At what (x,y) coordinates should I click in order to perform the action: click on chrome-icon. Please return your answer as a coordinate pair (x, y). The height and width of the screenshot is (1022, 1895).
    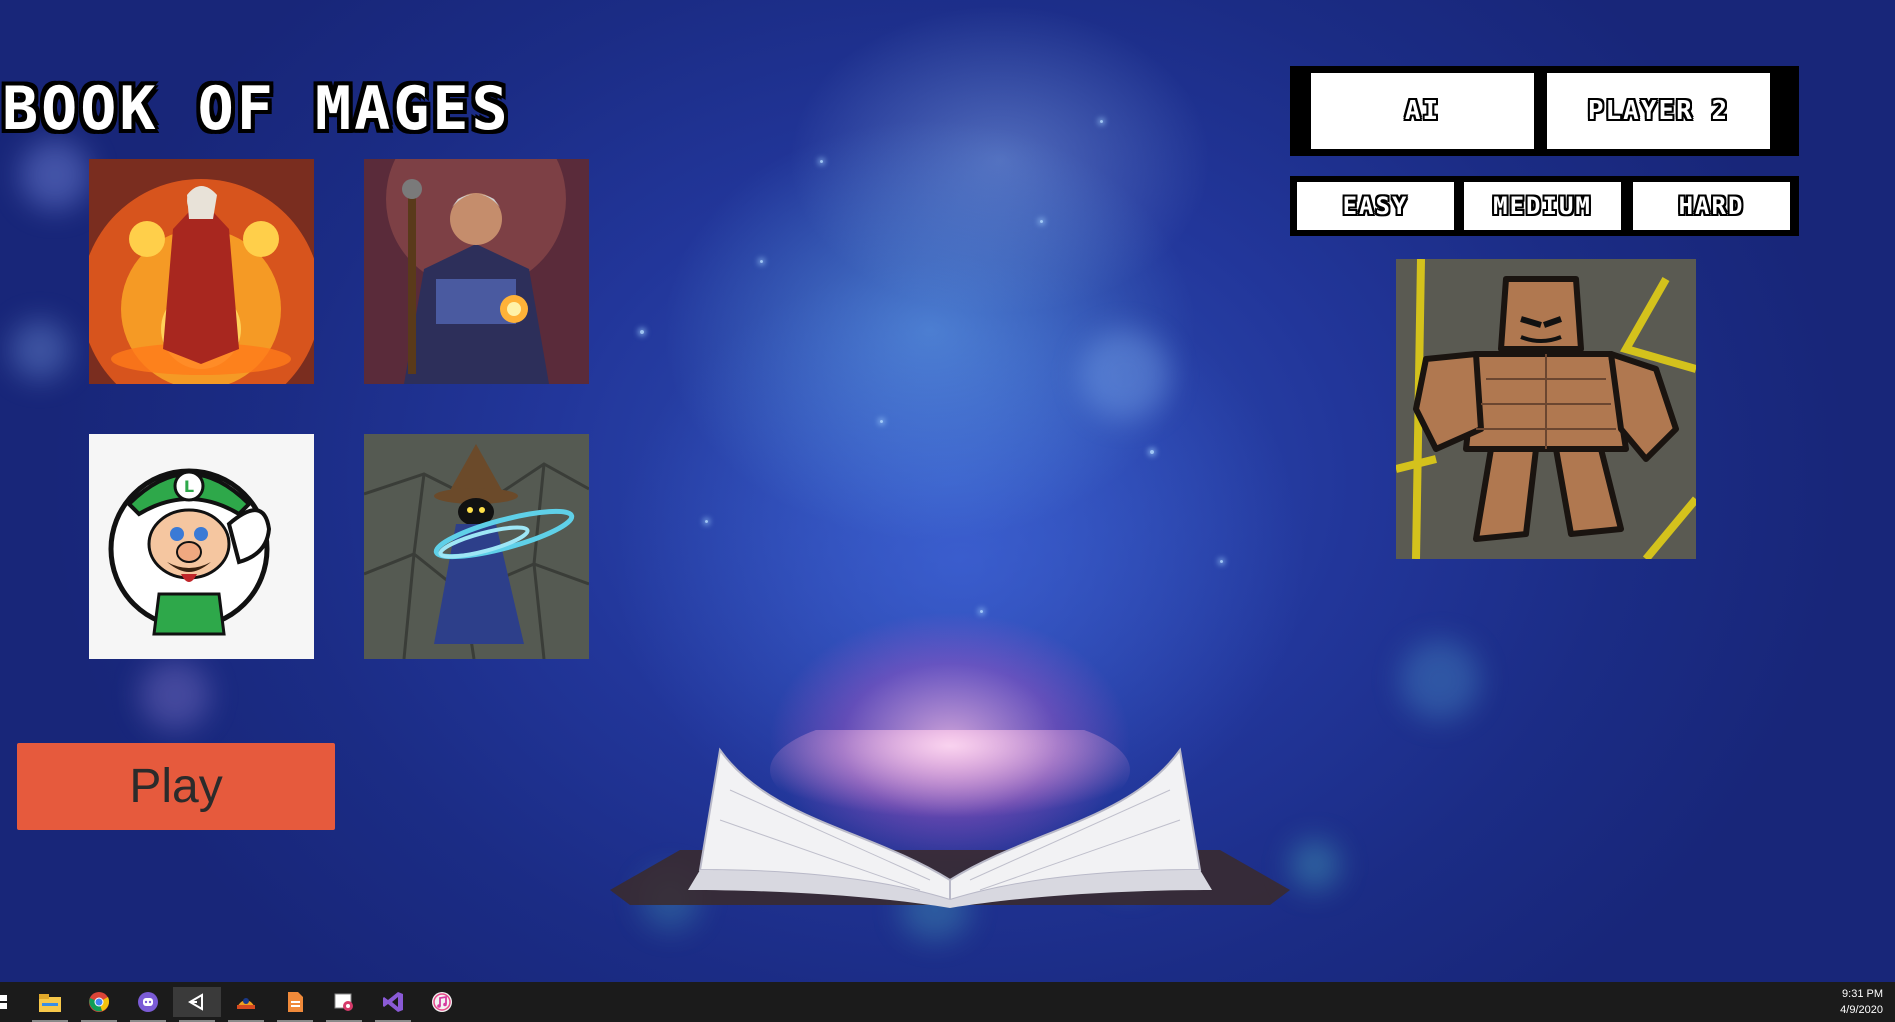
    Looking at the image, I should click on (99, 1004).